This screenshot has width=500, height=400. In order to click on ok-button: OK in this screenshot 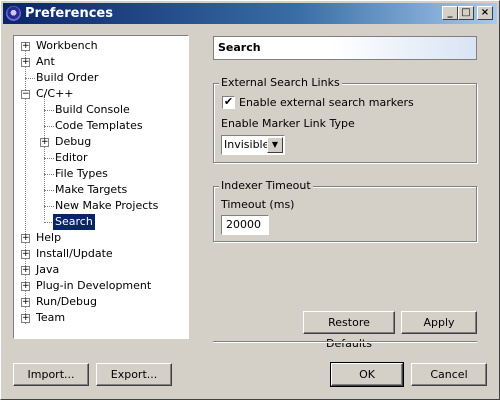, I will do `click(367, 374)`.